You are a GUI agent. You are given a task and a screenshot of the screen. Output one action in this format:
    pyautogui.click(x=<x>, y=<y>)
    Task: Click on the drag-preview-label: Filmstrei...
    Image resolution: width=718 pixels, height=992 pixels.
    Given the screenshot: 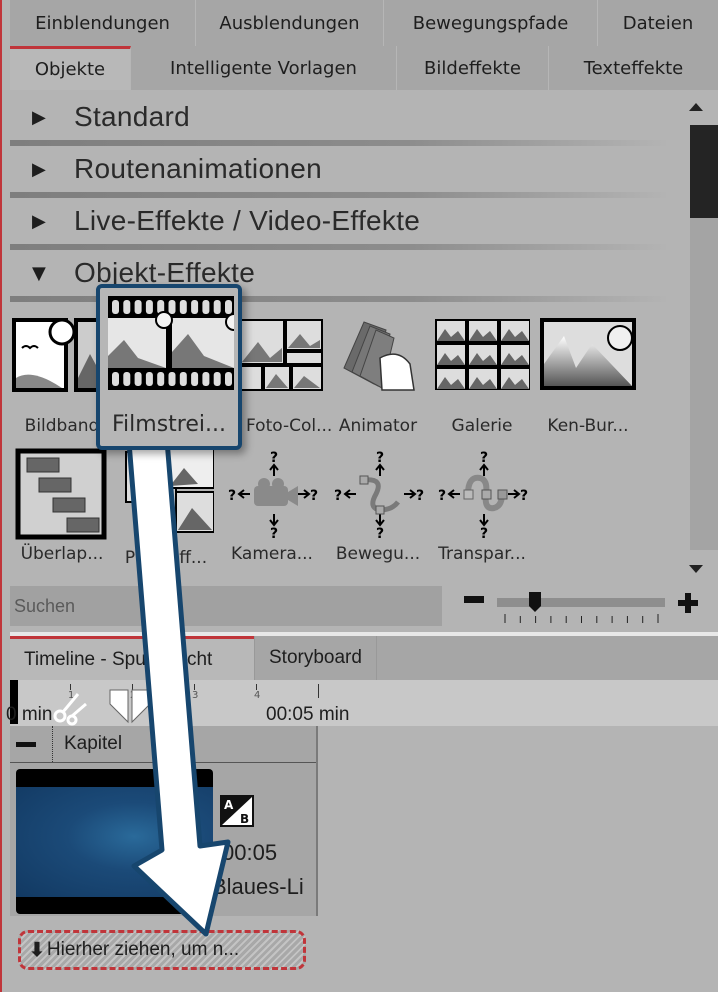 What is the action you would take?
    pyautogui.click(x=169, y=424)
    